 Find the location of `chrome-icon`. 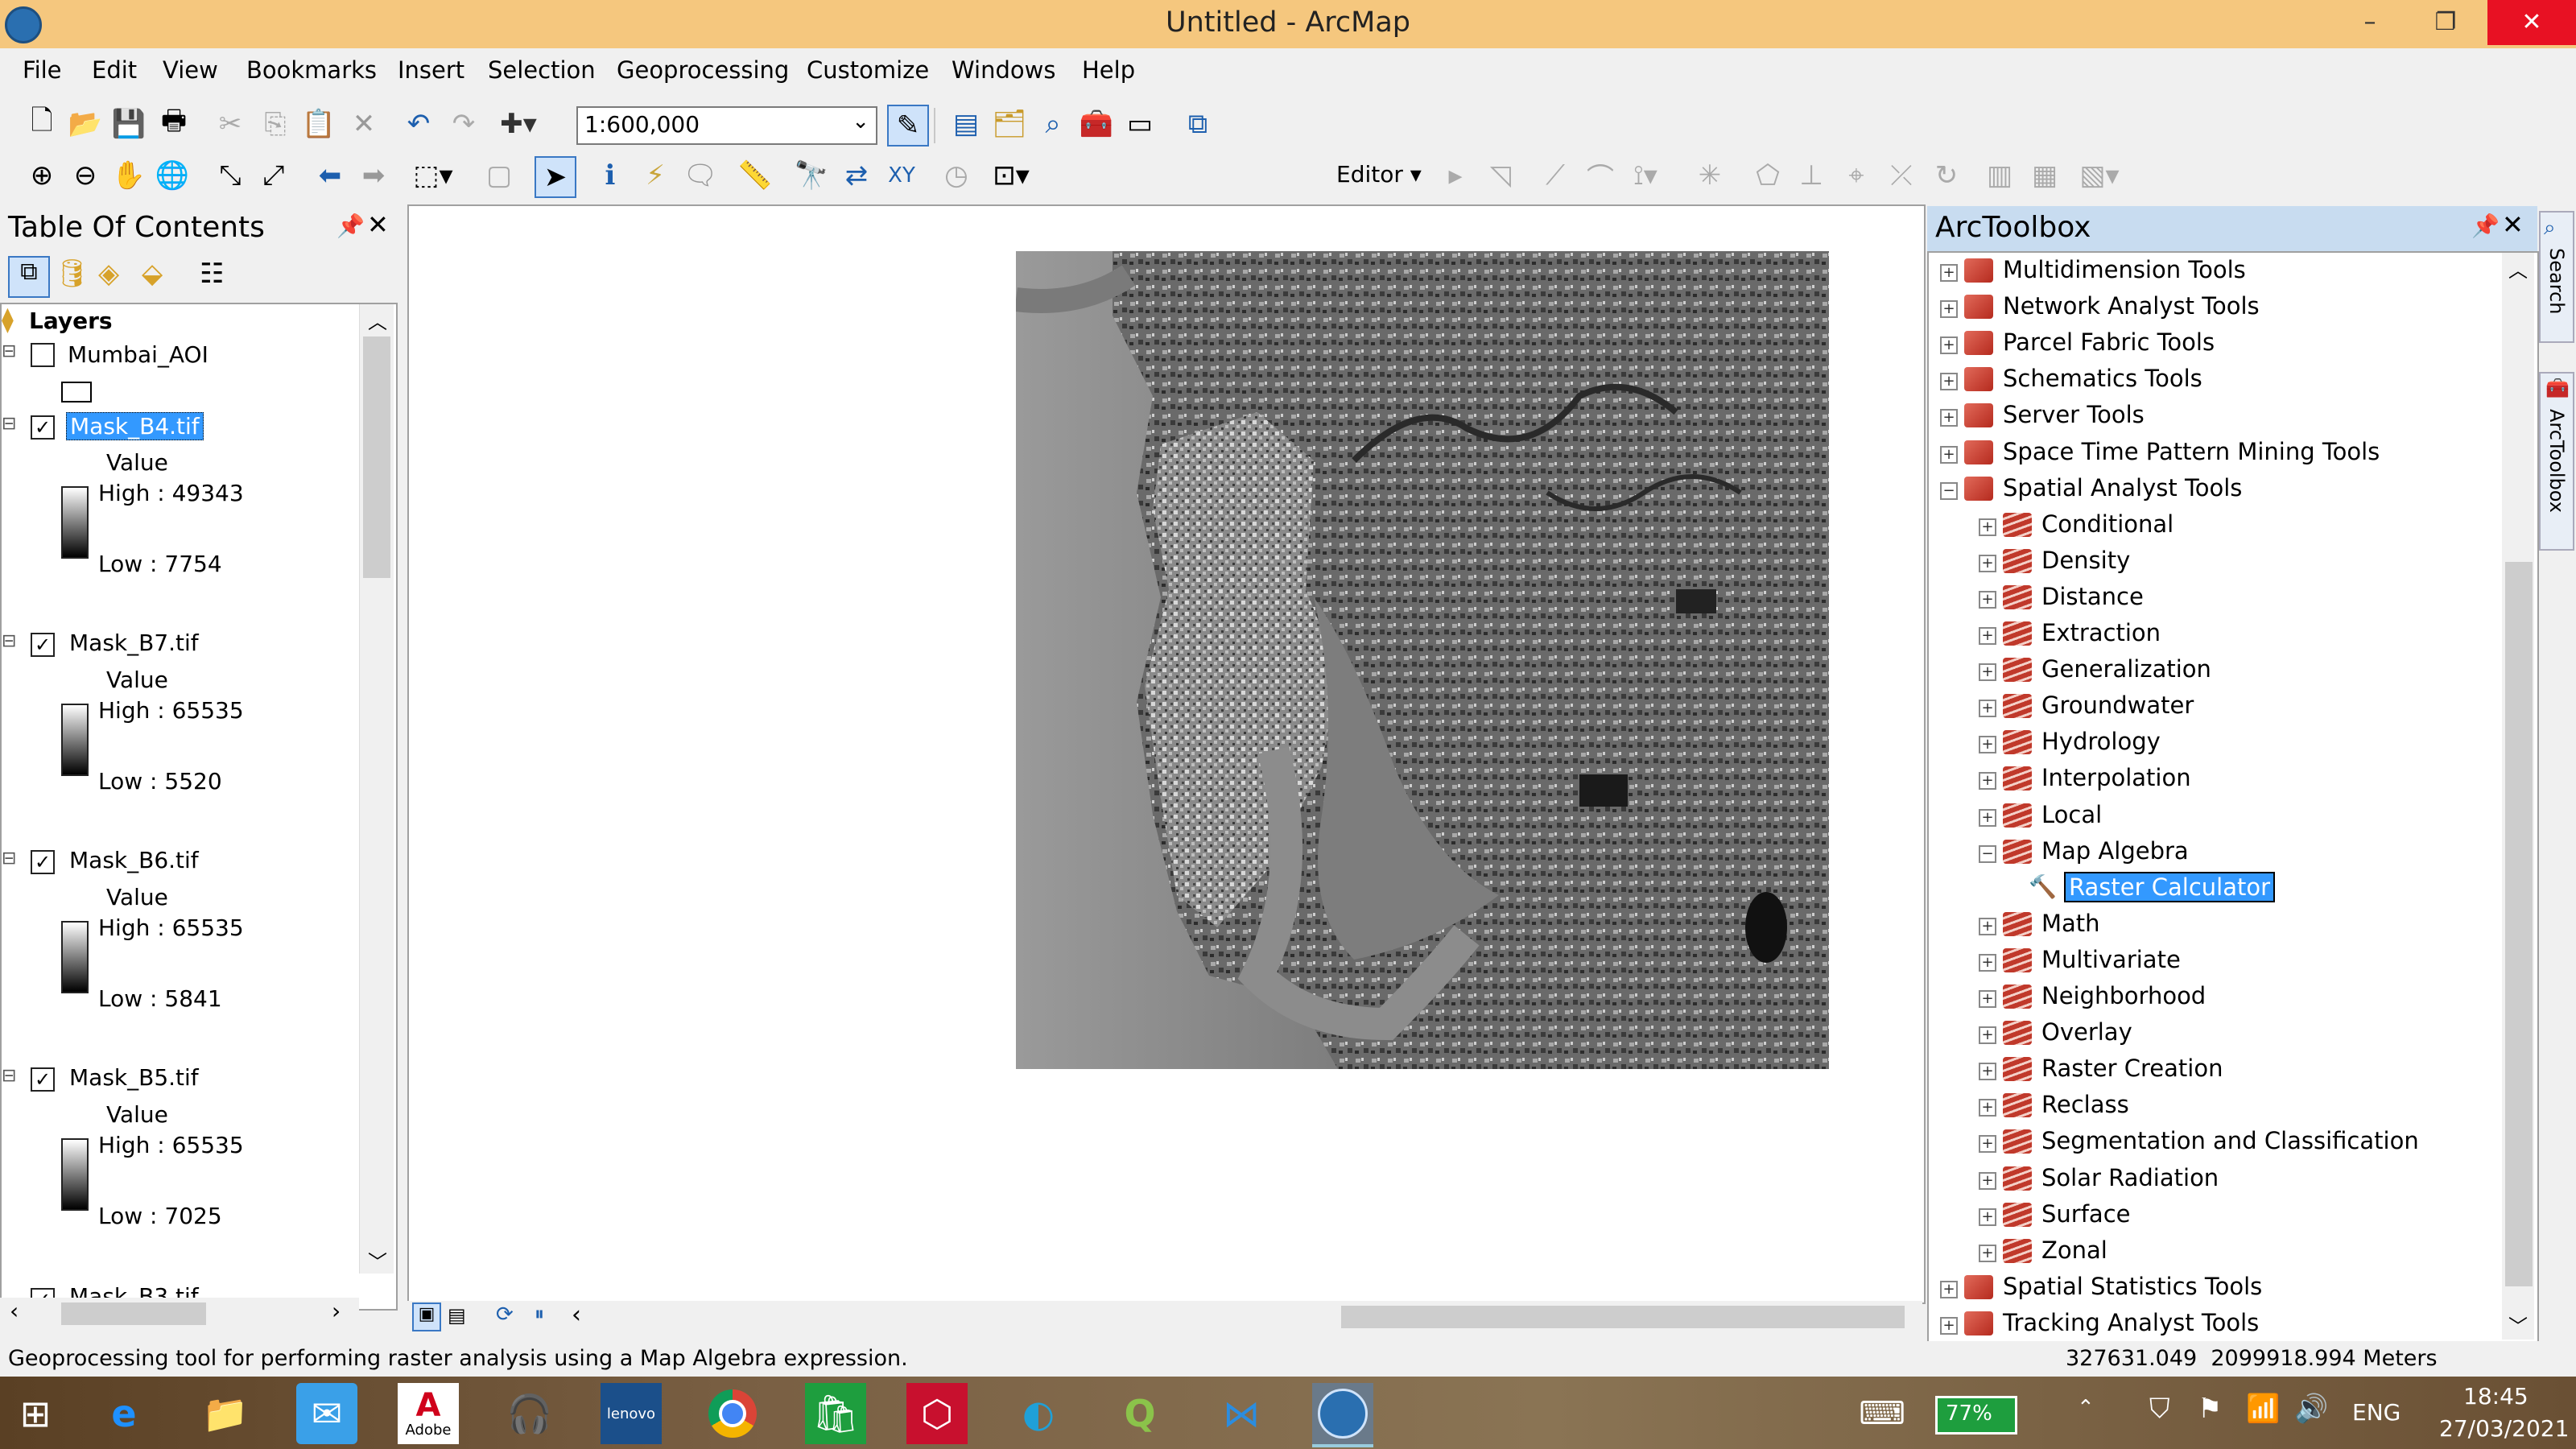

chrome-icon is located at coordinates (732, 1413).